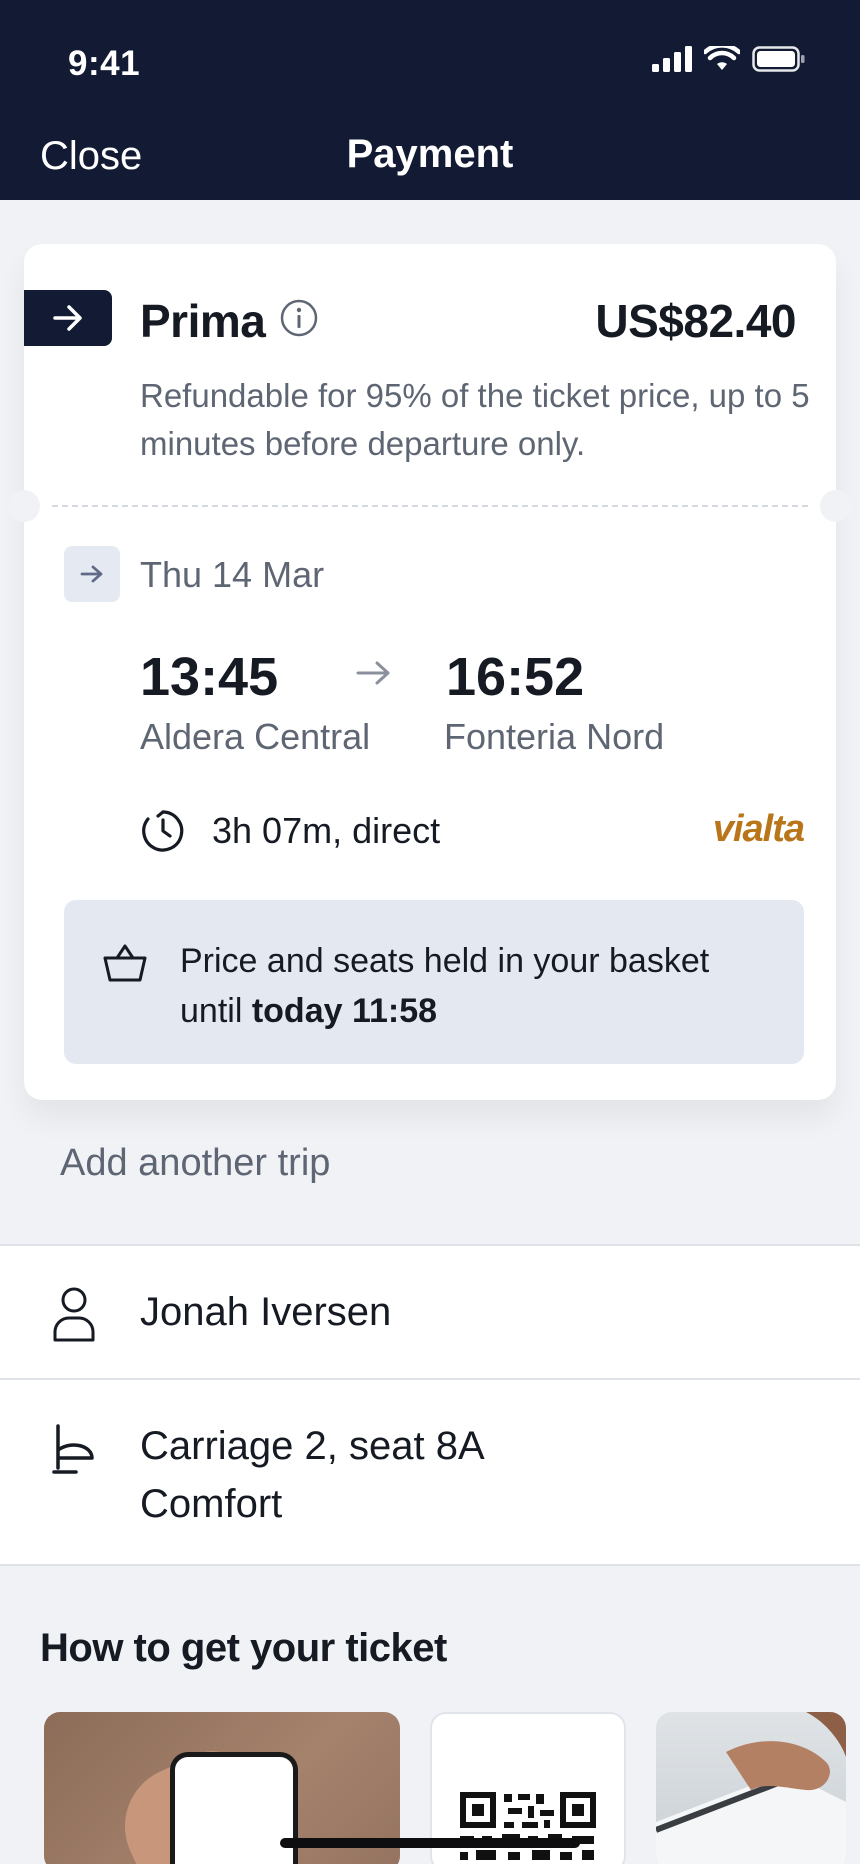 The width and height of the screenshot is (860, 1864). What do you see at coordinates (326, 830) in the screenshot?
I see `journey-duration: 3h 07m, direct` at bounding box center [326, 830].